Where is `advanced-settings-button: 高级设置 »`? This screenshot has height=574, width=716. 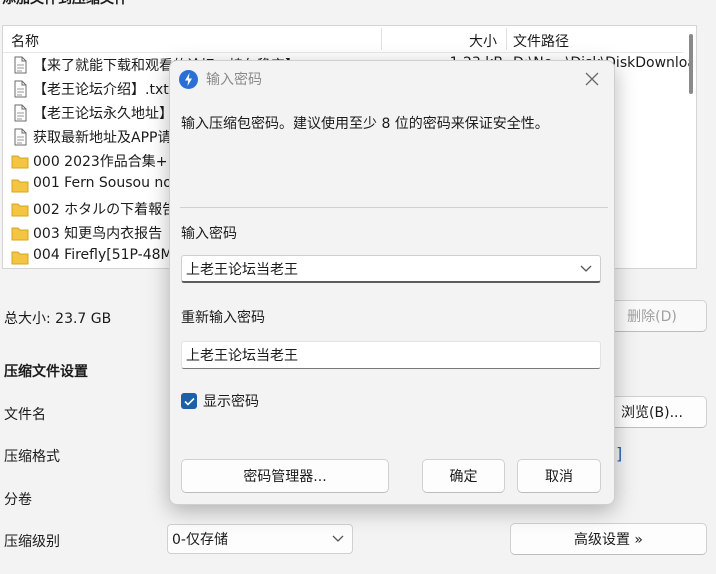 advanced-settings-button: 高级设置 » is located at coordinates (608, 539).